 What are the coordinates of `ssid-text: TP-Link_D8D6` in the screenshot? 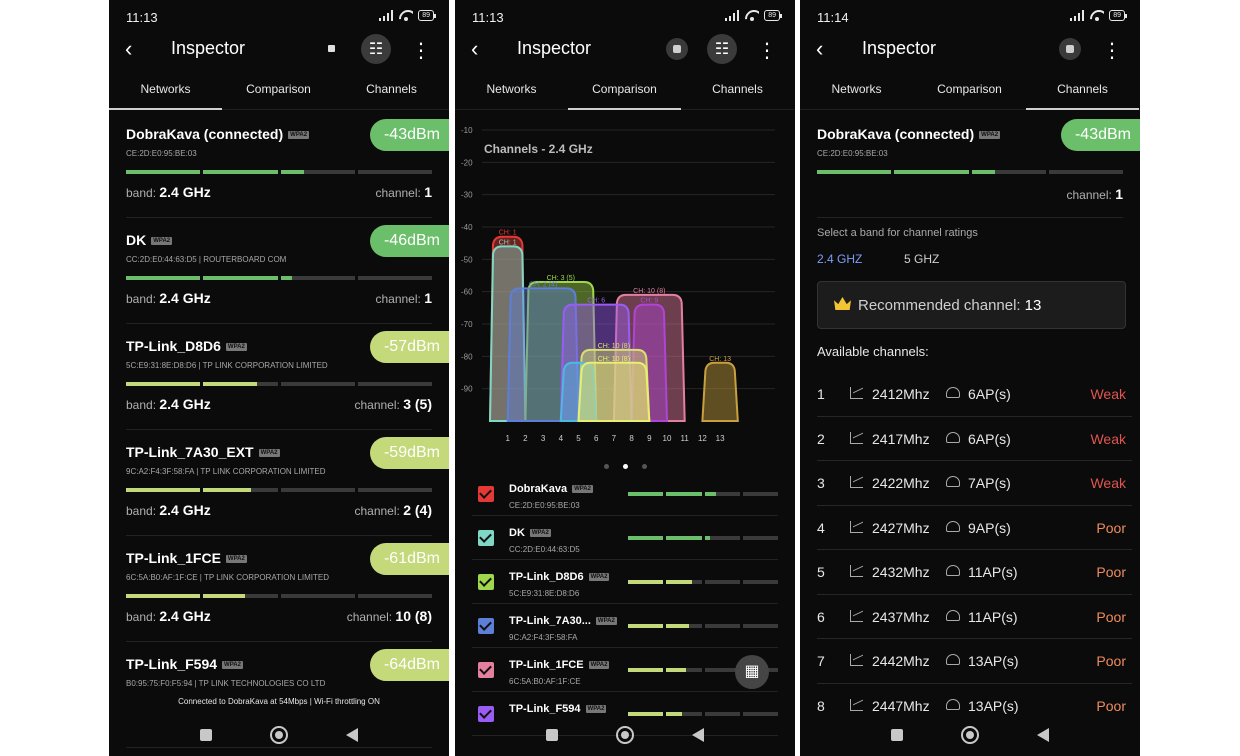 It's located at (173, 346).